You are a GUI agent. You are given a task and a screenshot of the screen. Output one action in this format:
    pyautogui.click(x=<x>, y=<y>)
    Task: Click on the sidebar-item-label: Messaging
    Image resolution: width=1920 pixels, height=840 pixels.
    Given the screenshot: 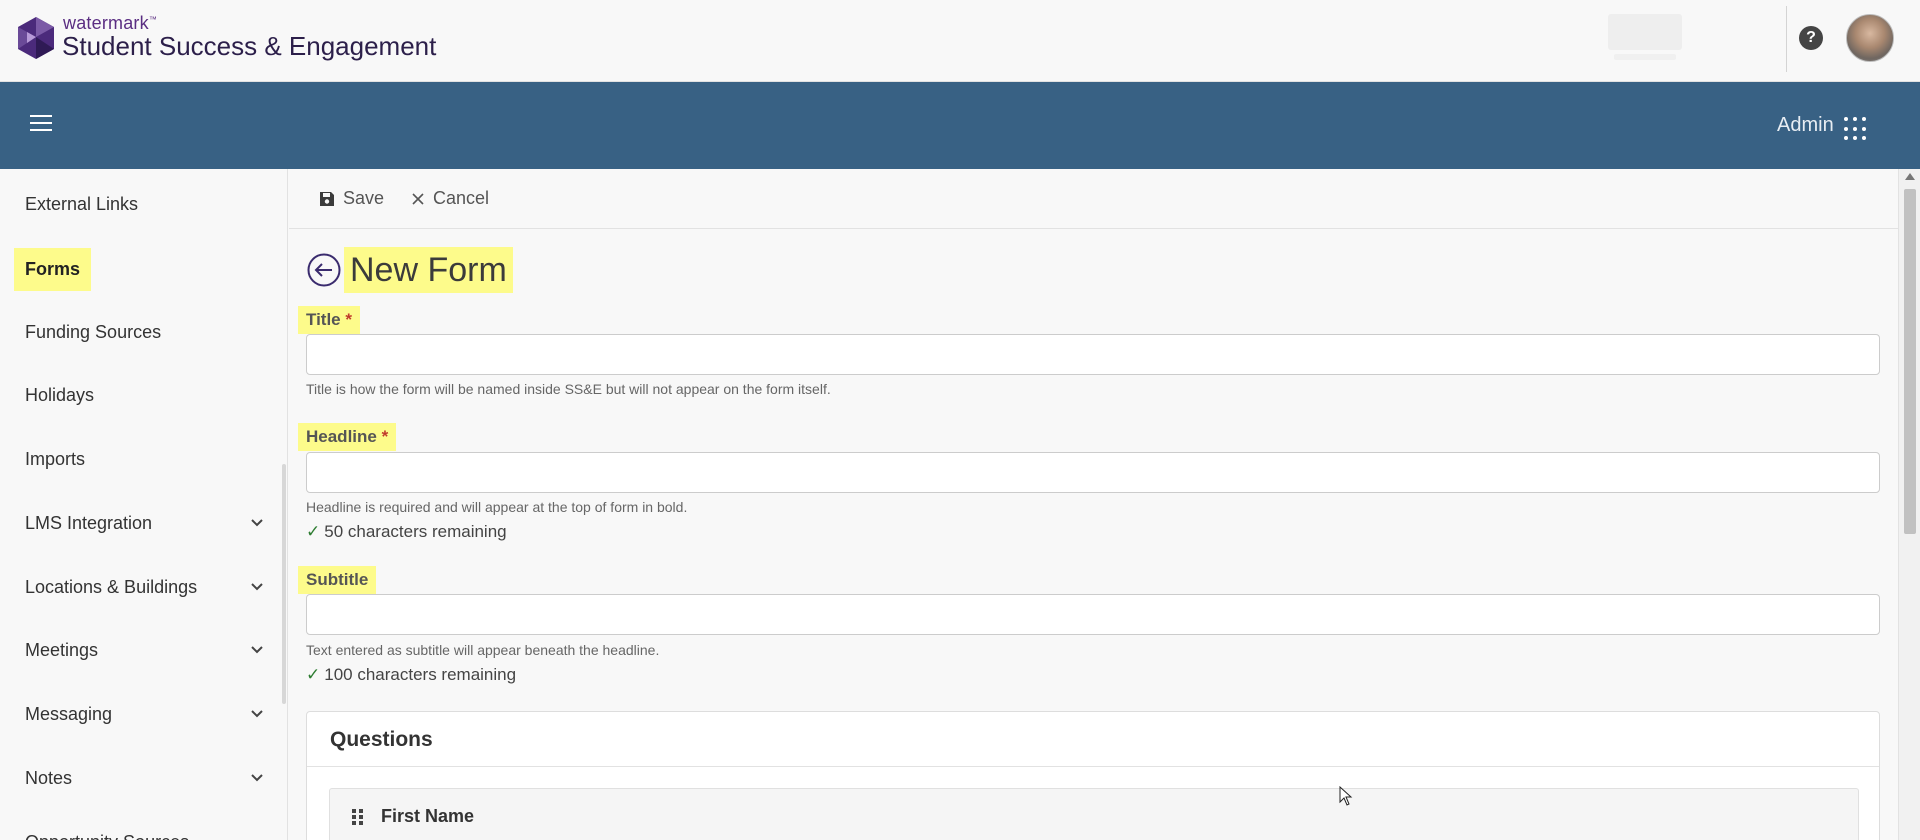 What is the action you would take?
    pyautogui.click(x=69, y=714)
    